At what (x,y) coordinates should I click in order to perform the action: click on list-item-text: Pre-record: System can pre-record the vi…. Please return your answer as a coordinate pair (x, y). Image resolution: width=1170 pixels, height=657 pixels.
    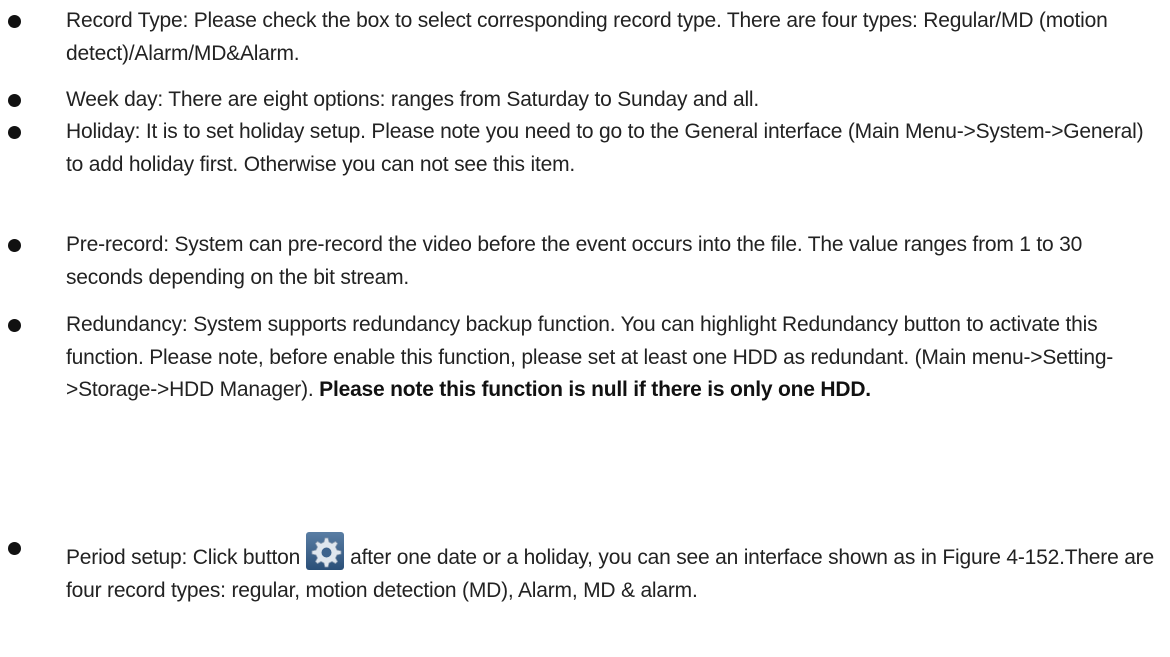
    Looking at the image, I should click on (574, 261).